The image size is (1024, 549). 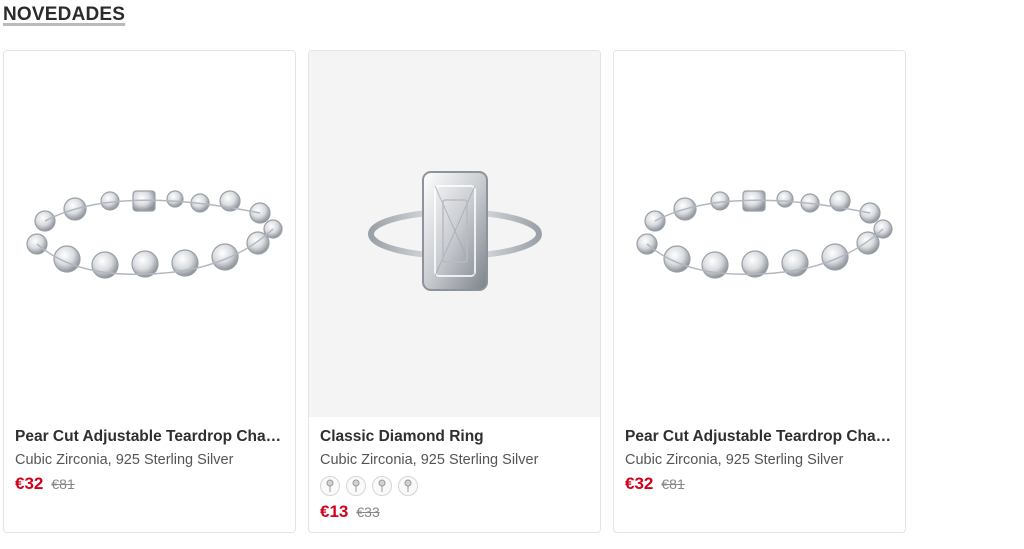 I want to click on ring-image, so click(x=454, y=231).